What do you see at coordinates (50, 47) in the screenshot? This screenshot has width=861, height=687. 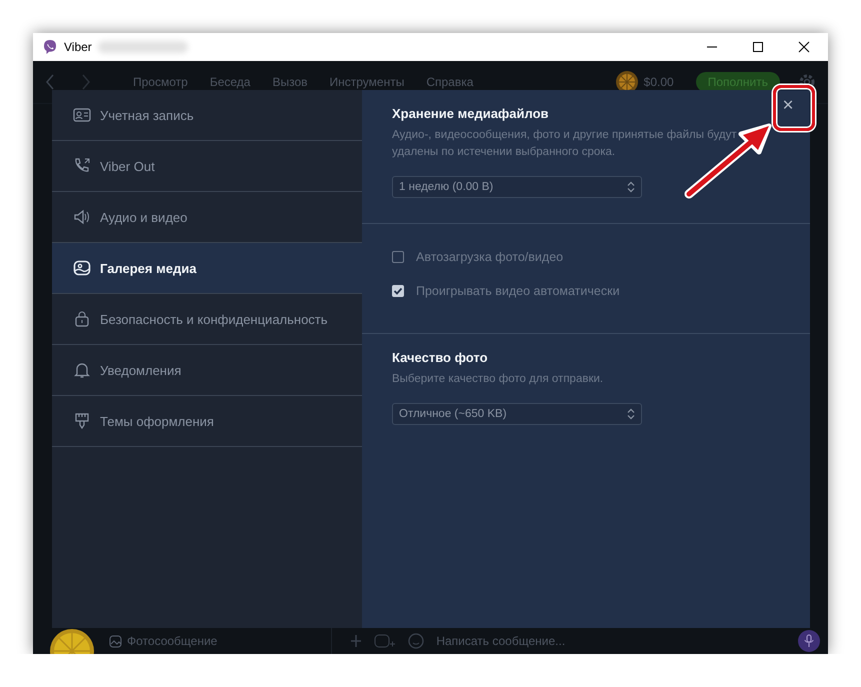 I see `viber-logo-icon` at bounding box center [50, 47].